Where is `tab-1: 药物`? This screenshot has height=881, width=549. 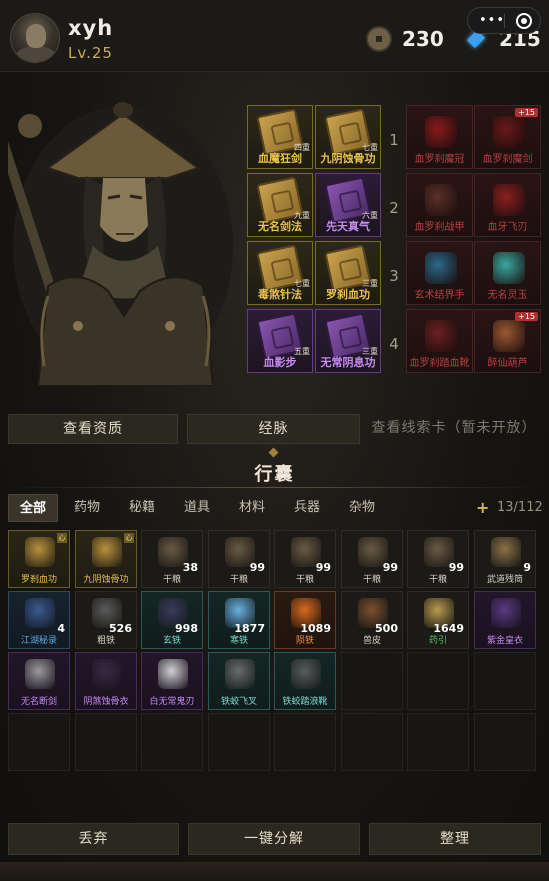
tab-1: 药物 is located at coordinates (87, 508).